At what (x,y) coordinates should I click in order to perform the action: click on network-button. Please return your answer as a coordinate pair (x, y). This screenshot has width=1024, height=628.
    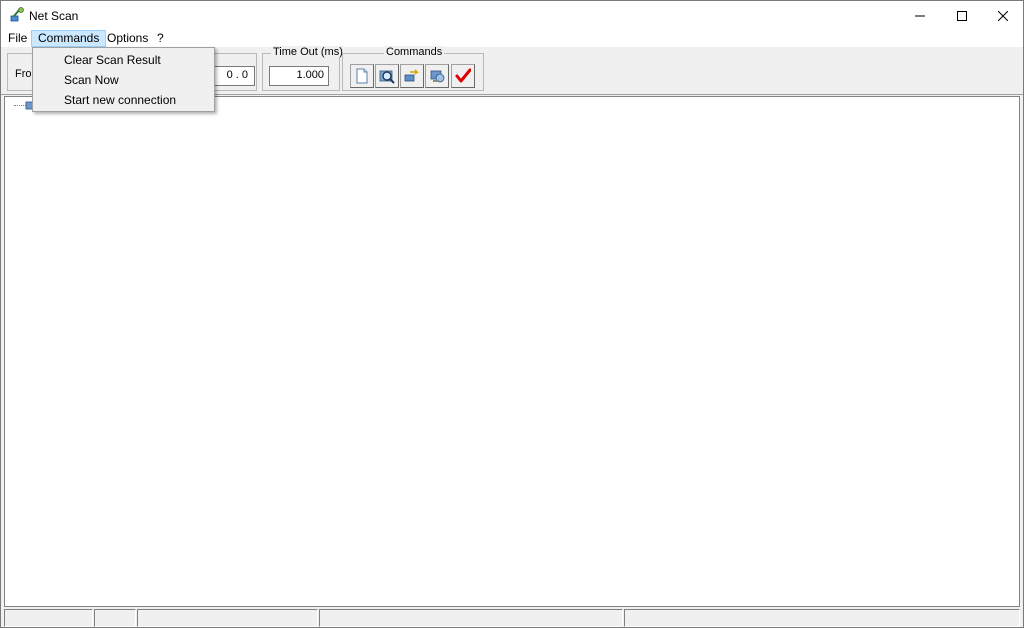
    Looking at the image, I should click on (437, 76).